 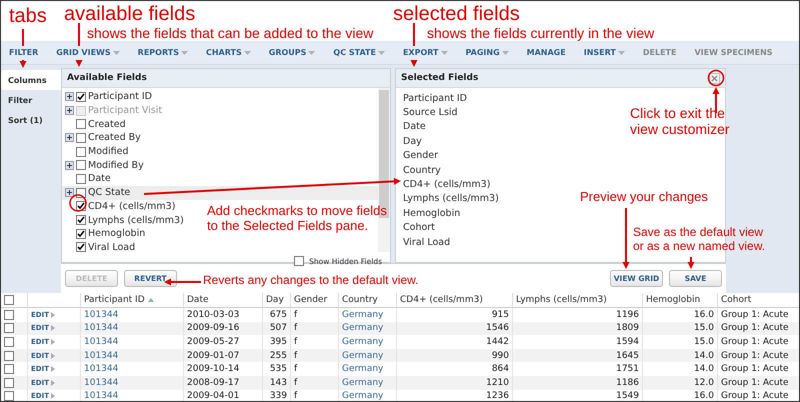 I want to click on table-cell: 1594, so click(x=627, y=341).